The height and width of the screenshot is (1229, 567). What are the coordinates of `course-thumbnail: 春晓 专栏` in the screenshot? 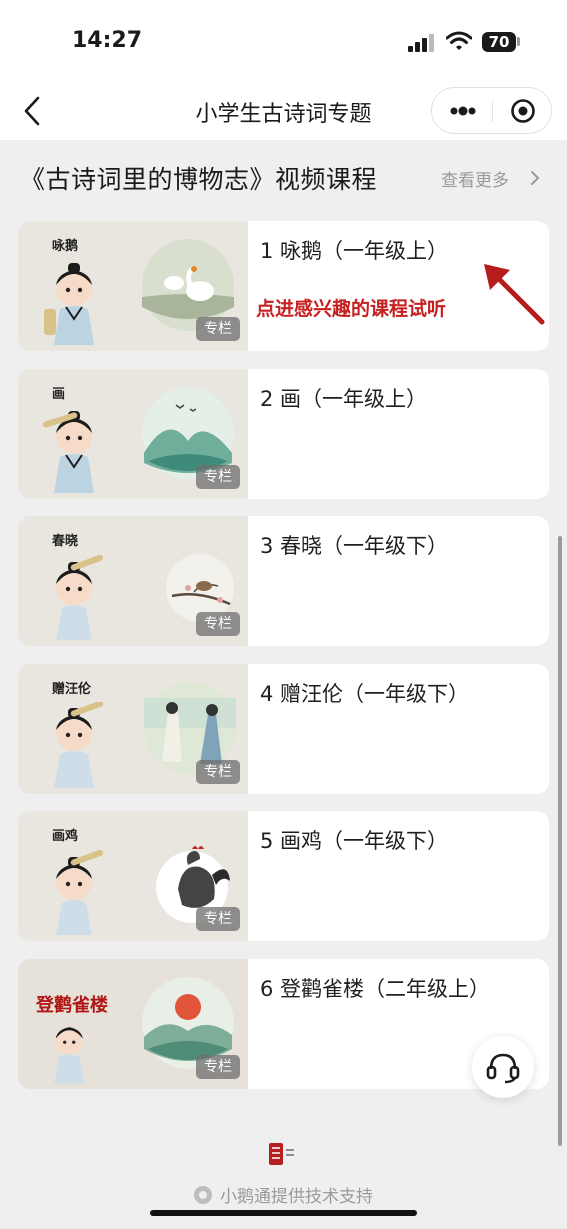 It's located at (133, 581).